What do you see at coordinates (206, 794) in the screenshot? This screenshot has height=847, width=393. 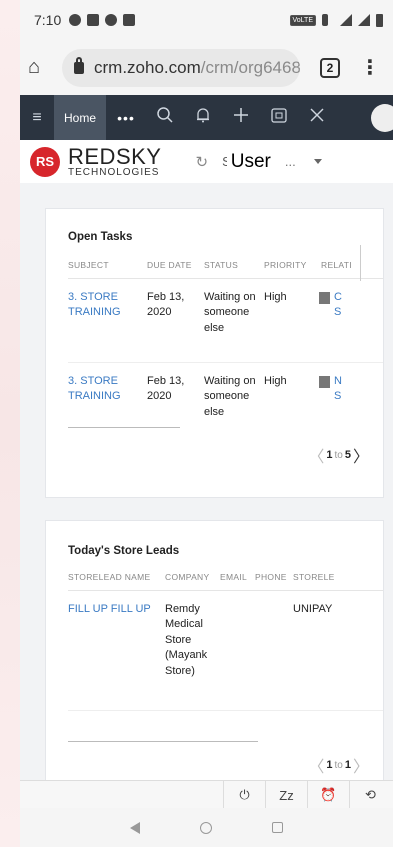 I see `crm-bottom-toolbar: ⏻ Zz ⏰ ⟲` at bounding box center [206, 794].